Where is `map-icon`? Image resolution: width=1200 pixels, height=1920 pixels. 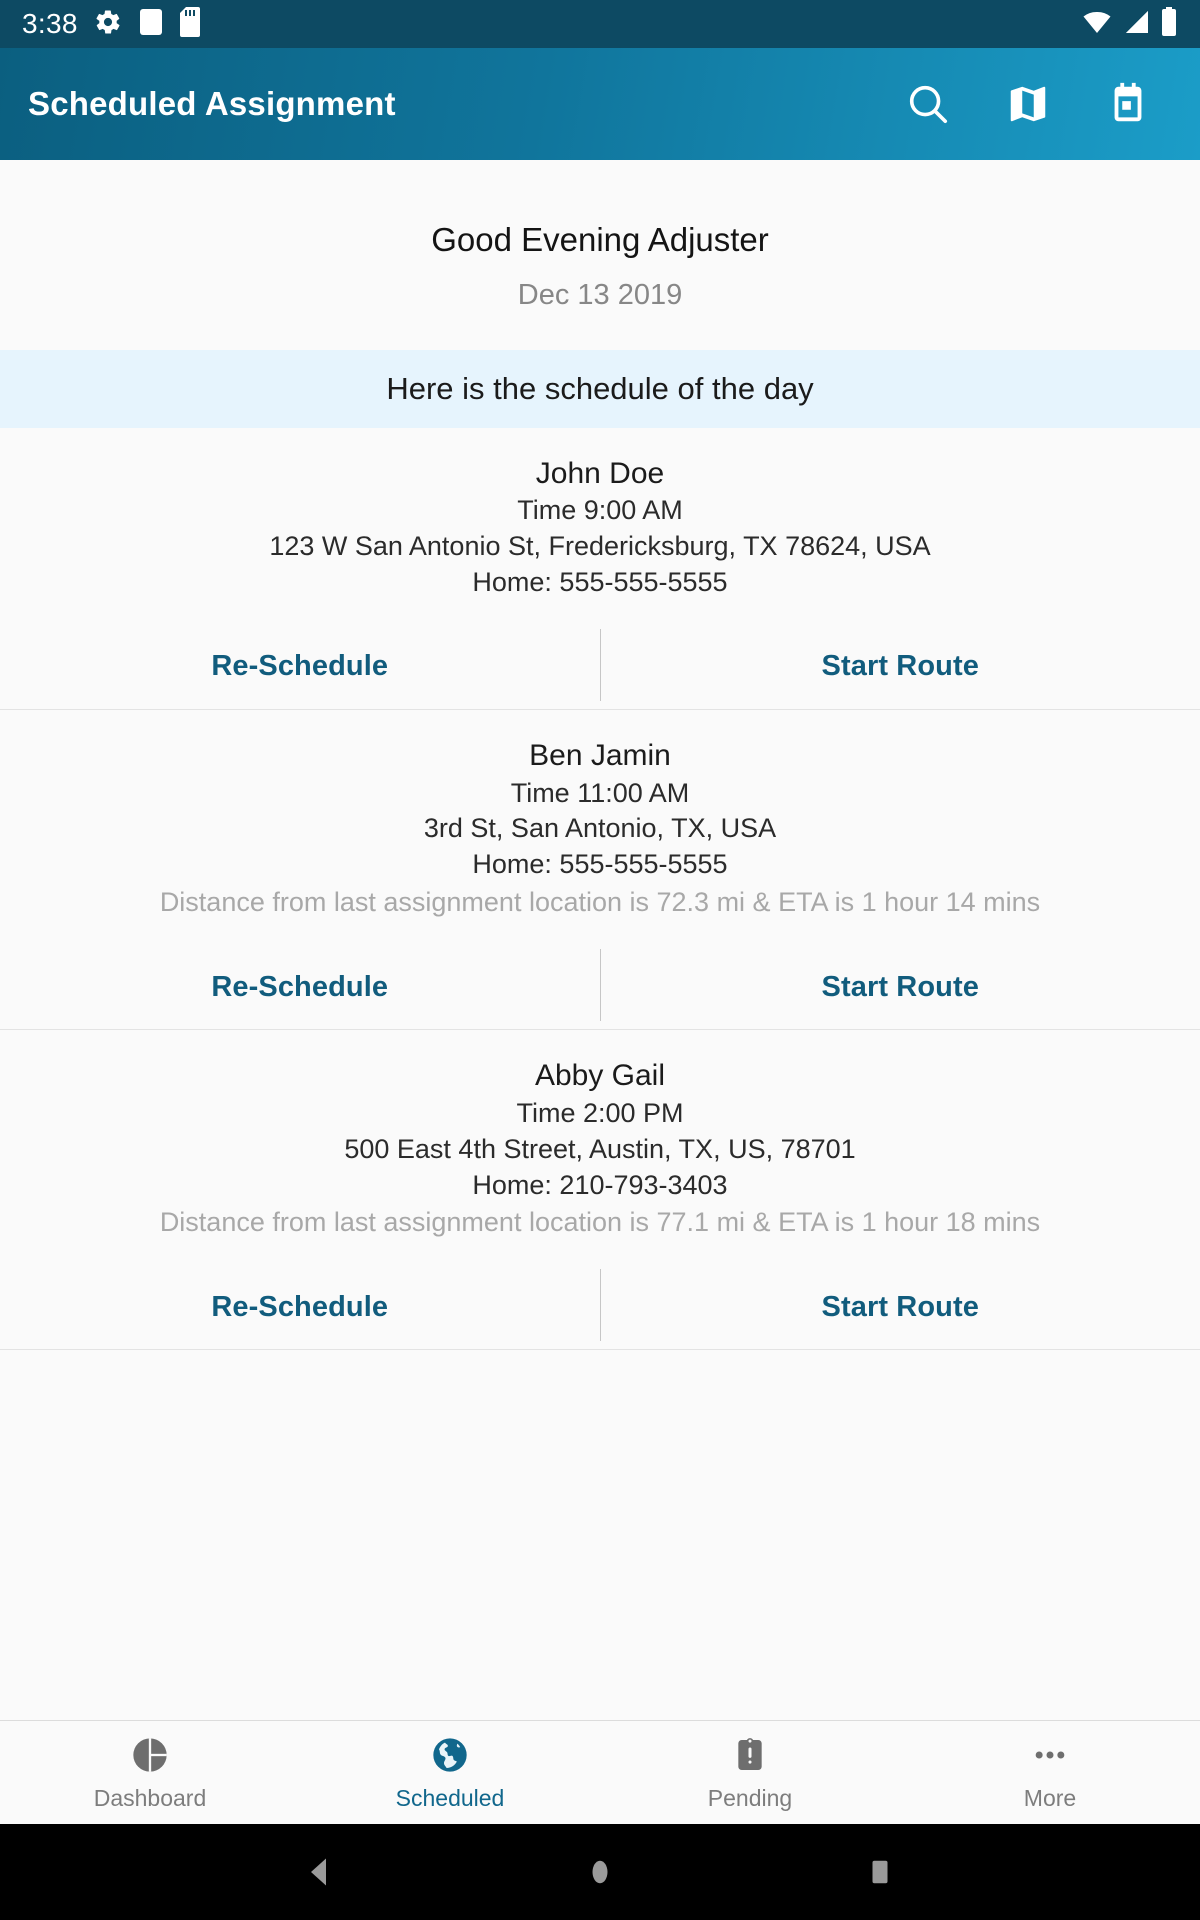 map-icon is located at coordinates (1028, 104).